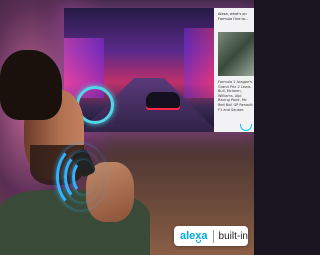 This screenshot has width=320, height=255. What do you see at coordinates (246, 127) in the screenshot?
I see `alexa-ring-icon` at bounding box center [246, 127].